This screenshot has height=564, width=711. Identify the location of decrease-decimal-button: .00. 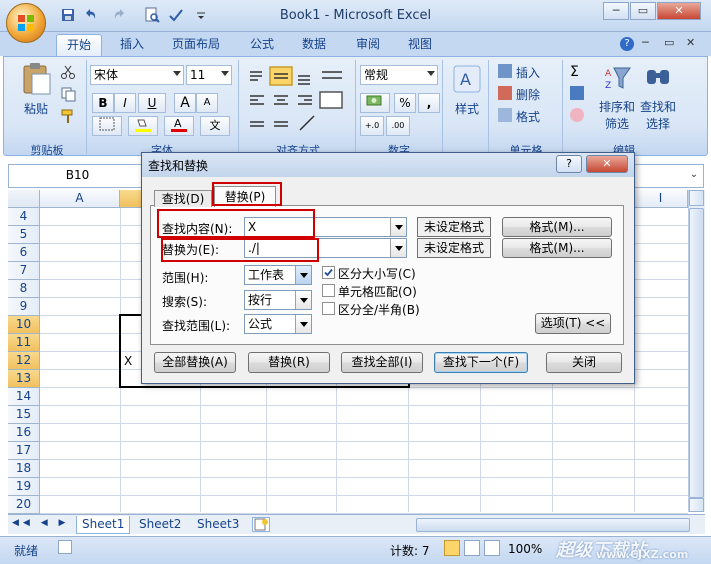
(398, 126).